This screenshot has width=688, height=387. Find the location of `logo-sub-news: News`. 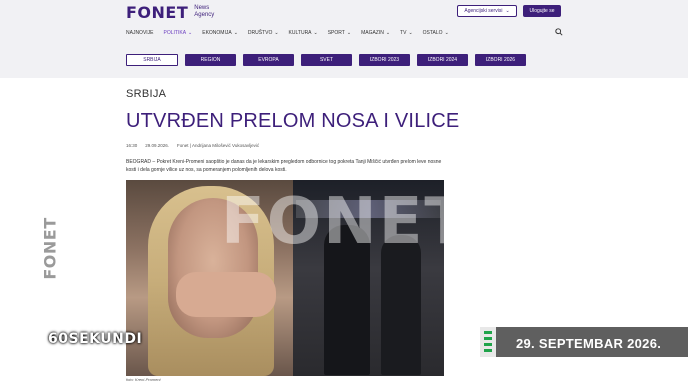

logo-sub-news: News is located at coordinates (202, 8).